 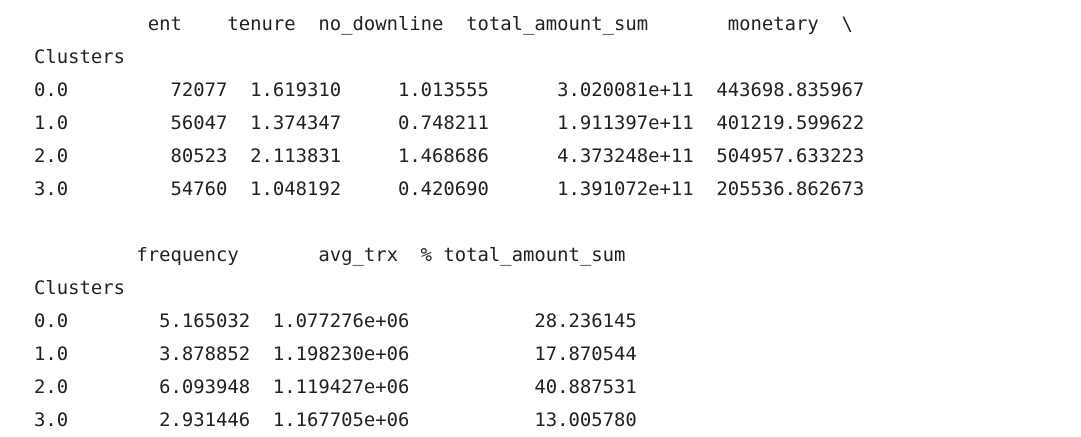 What do you see at coordinates (330, 255) in the screenshot?
I see `table2-header: frequency avg_trx % total_amount_sum` at bounding box center [330, 255].